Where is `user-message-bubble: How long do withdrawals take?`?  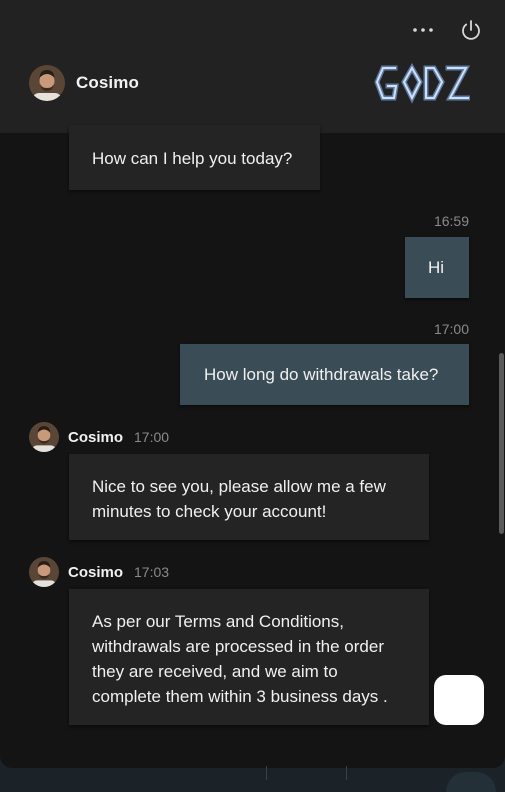 user-message-bubble: How long do withdrawals take? is located at coordinates (324, 374).